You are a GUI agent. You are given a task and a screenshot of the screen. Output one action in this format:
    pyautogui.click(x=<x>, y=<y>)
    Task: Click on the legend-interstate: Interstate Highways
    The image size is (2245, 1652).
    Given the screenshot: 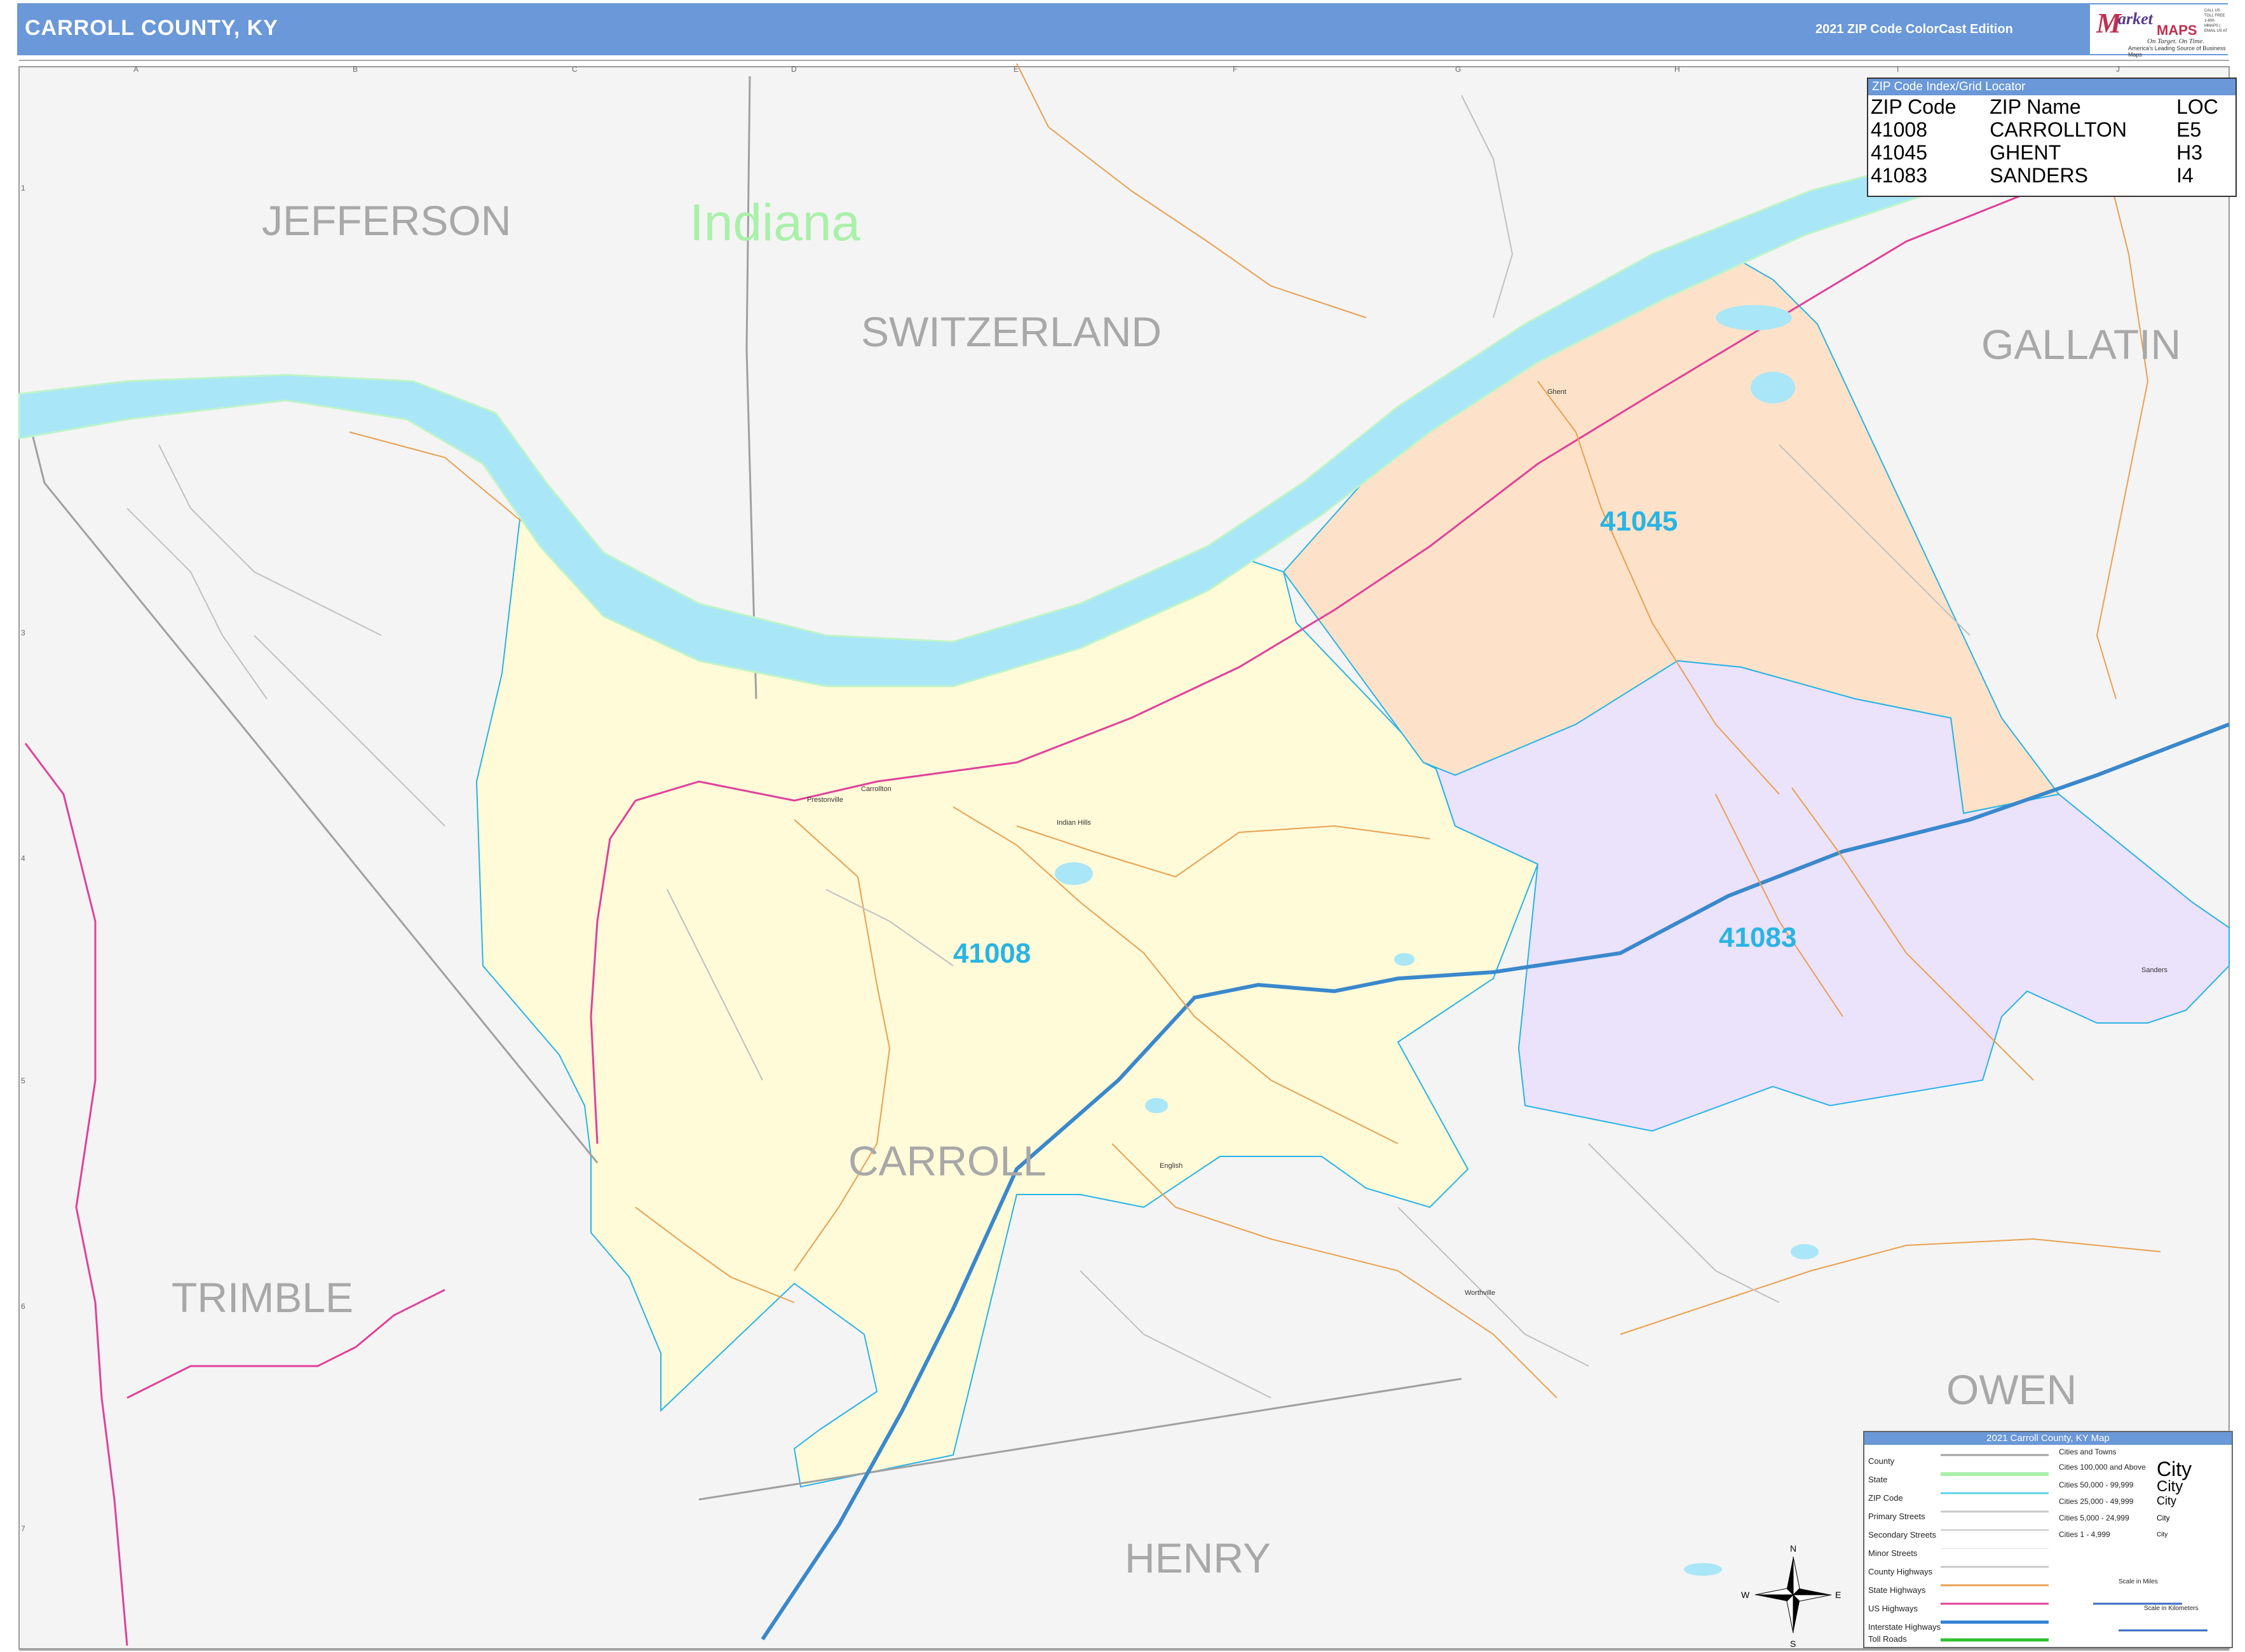 What is the action you would take?
    pyautogui.click(x=1904, y=1627)
    